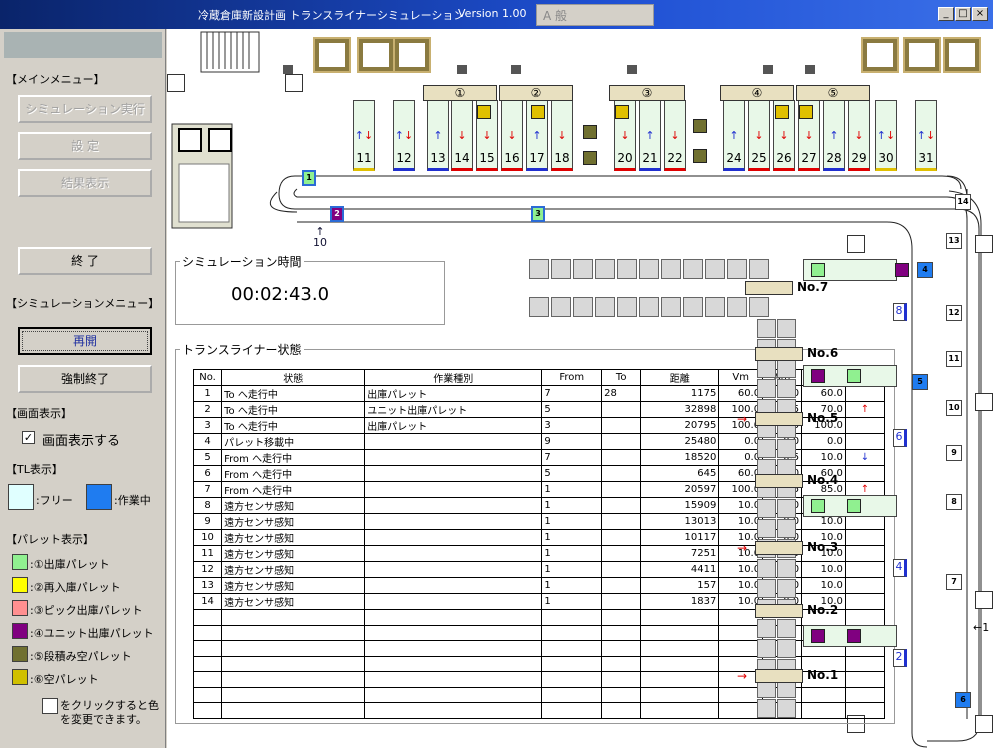 This screenshot has height=748, width=993. Describe the element at coordinates (207, 537) in the screenshot. I see `table-cell: 10` at that location.